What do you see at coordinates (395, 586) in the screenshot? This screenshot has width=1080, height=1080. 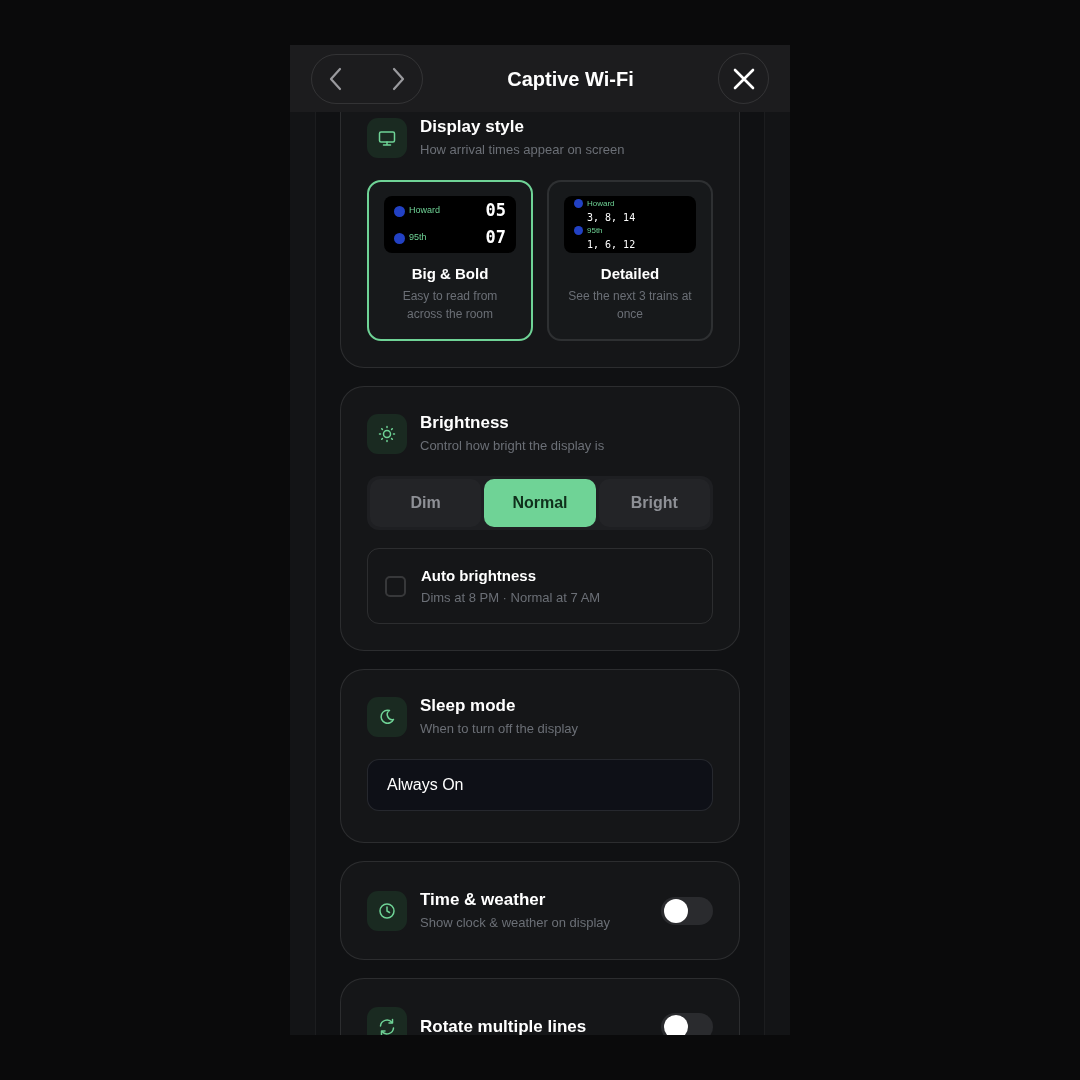 I see `checkbox` at bounding box center [395, 586].